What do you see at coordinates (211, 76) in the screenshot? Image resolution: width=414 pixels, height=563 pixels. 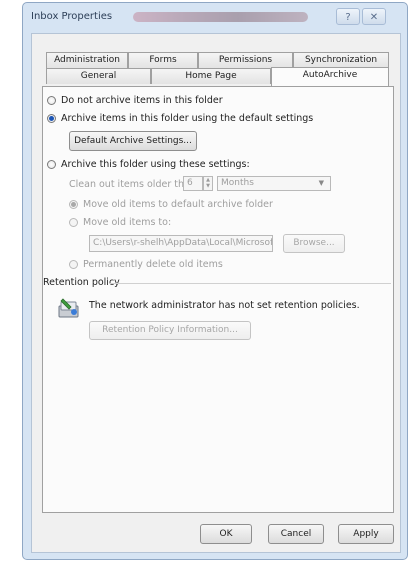 I see `tab-home-page: Home Page` at bounding box center [211, 76].